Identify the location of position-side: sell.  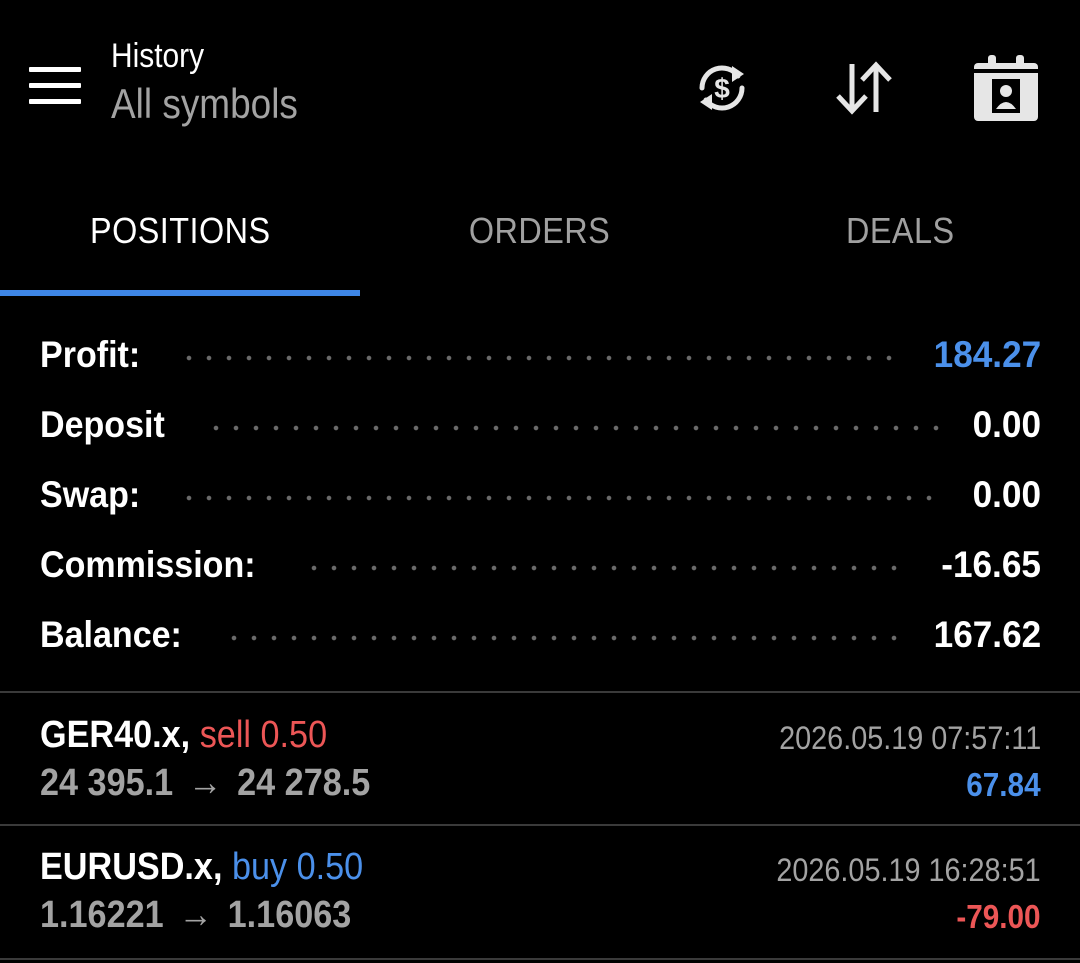
(225, 735).